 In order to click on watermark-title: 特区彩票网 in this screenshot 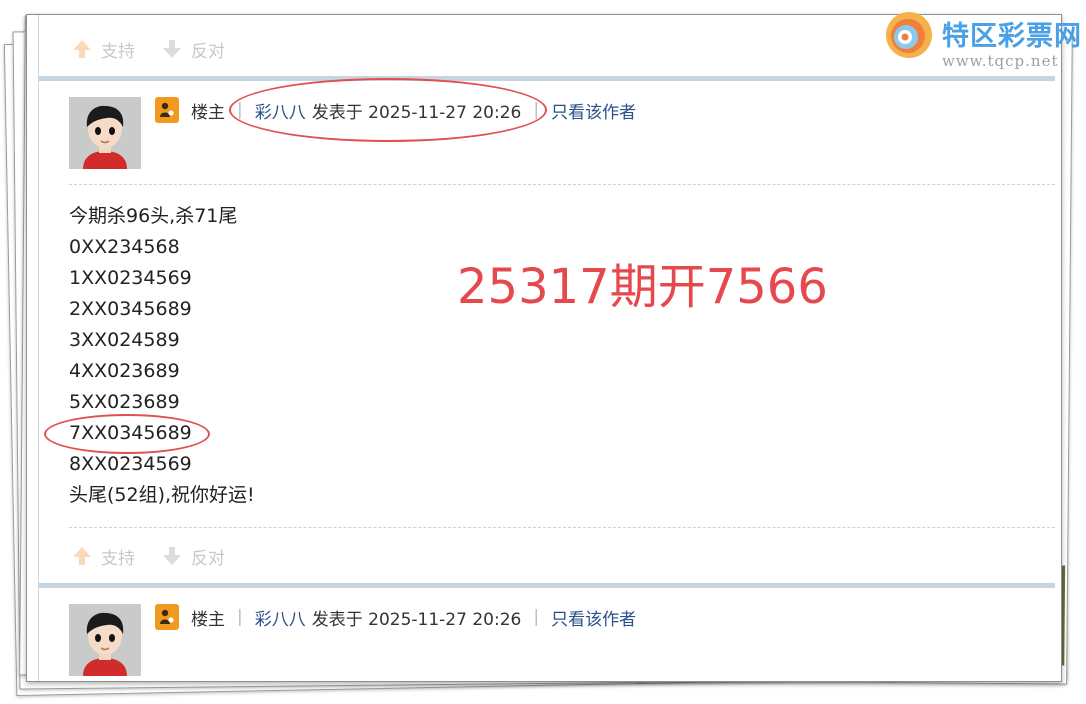, I will do `click(1012, 36)`.